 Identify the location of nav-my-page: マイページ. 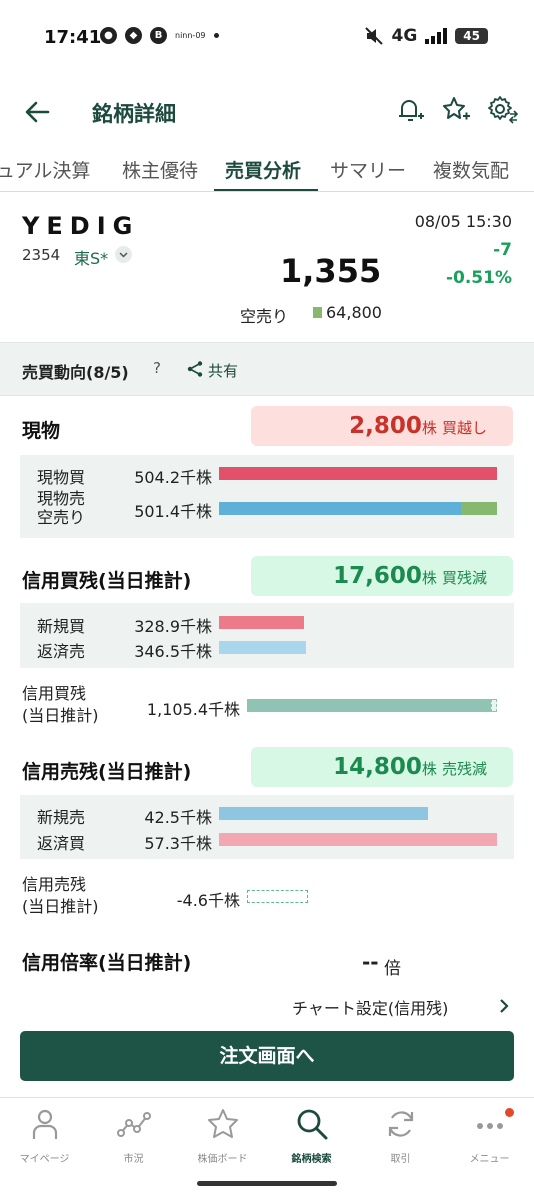
(44, 1135).